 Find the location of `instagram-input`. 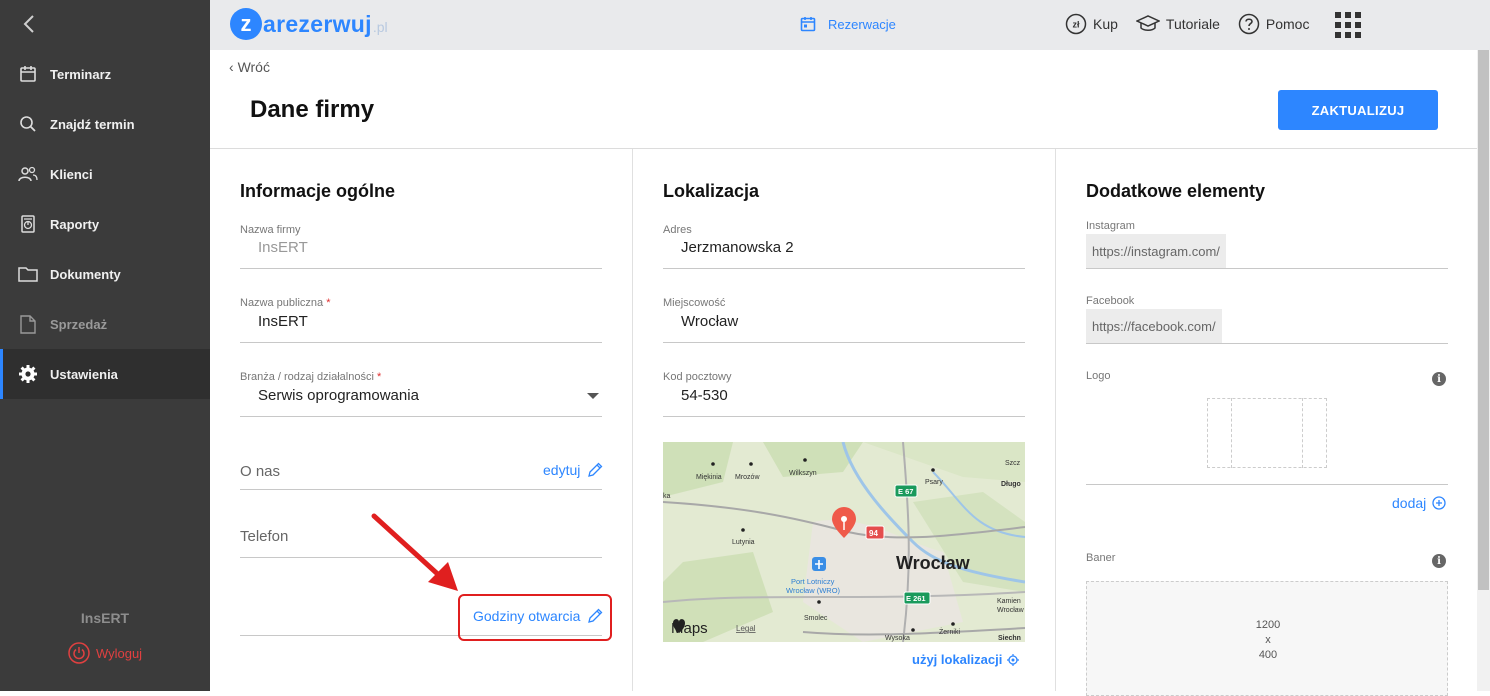

instagram-input is located at coordinates (1339, 251).